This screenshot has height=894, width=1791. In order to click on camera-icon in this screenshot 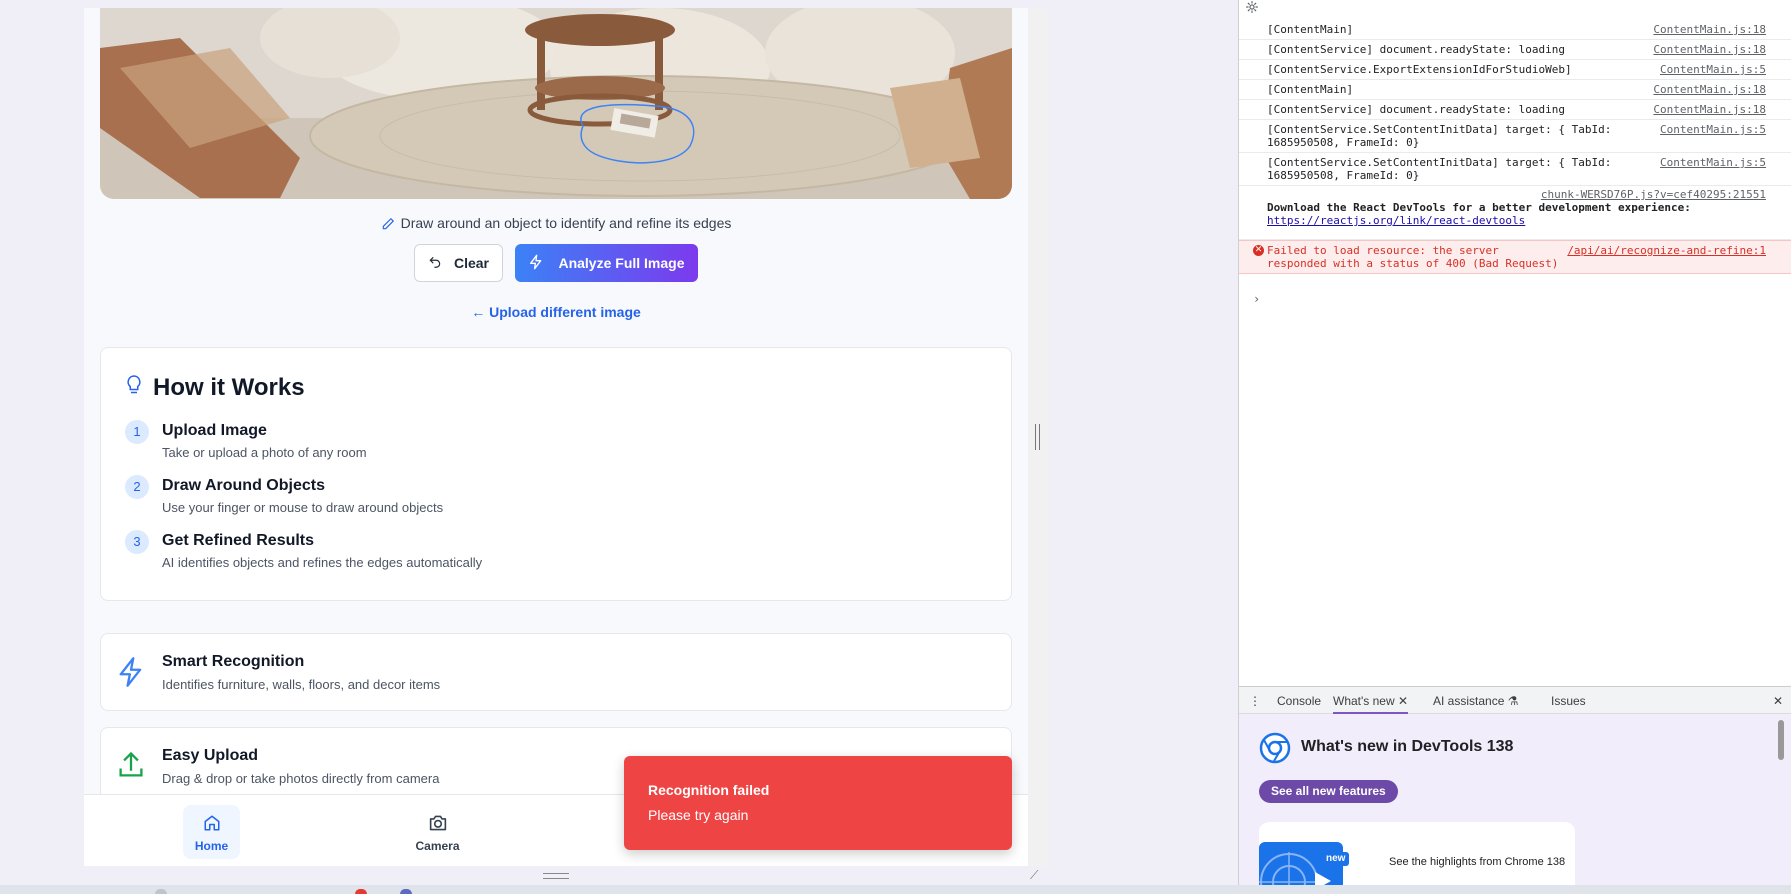, I will do `click(437, 824)`.